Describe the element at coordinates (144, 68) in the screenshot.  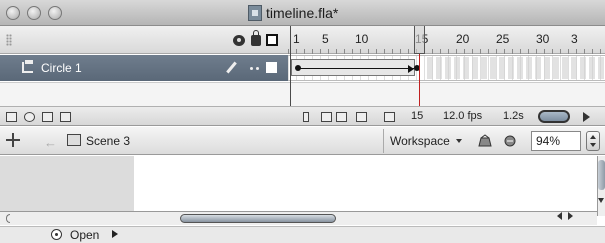
I see `layer-name-cell: Circle 1` at that location.